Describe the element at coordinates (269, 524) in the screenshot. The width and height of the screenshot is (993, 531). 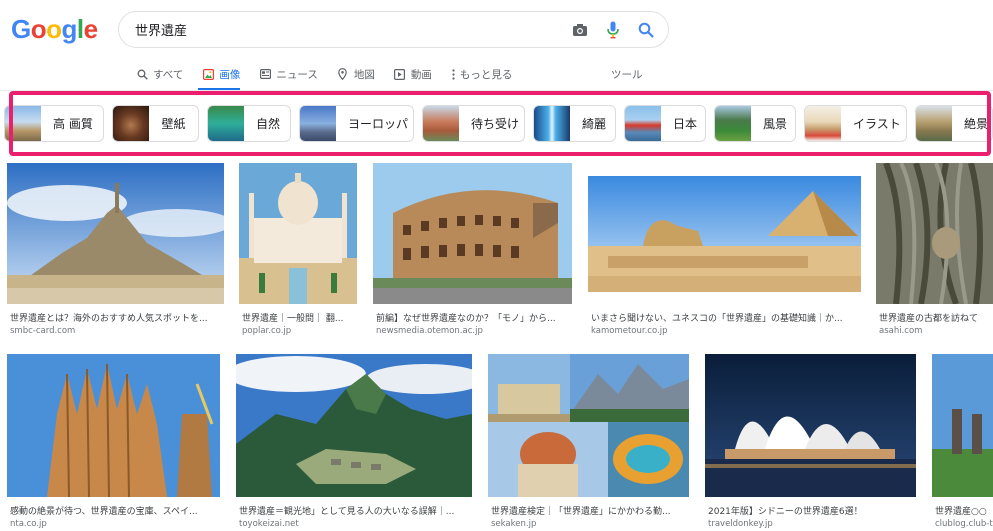
I see `result-source: toyokeizai.net` at that location.